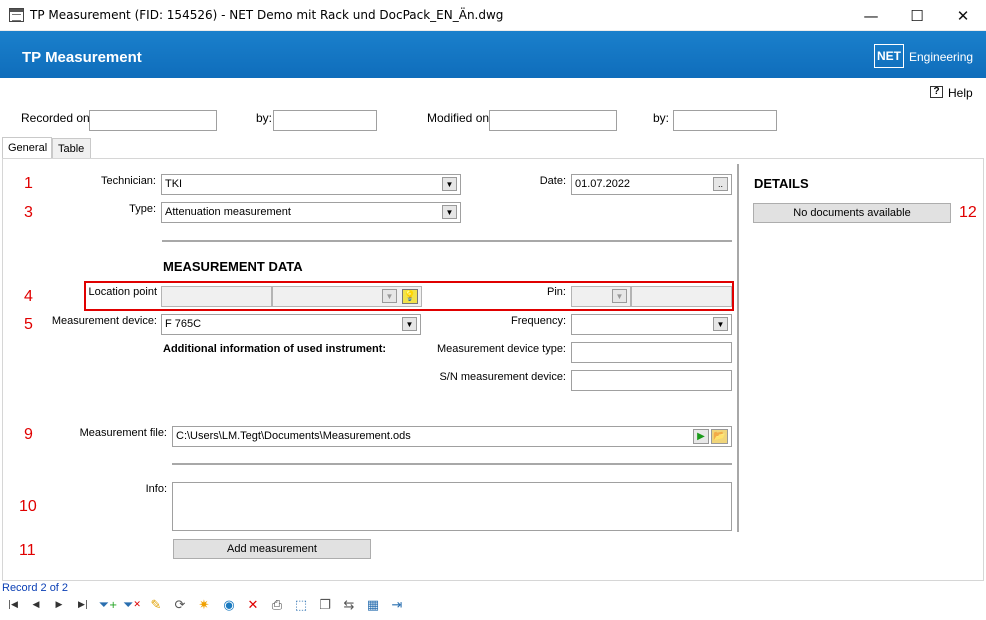 This screenshot has height=620, width=986. I want to click on location-point-label: Location point, so click(123, 292).